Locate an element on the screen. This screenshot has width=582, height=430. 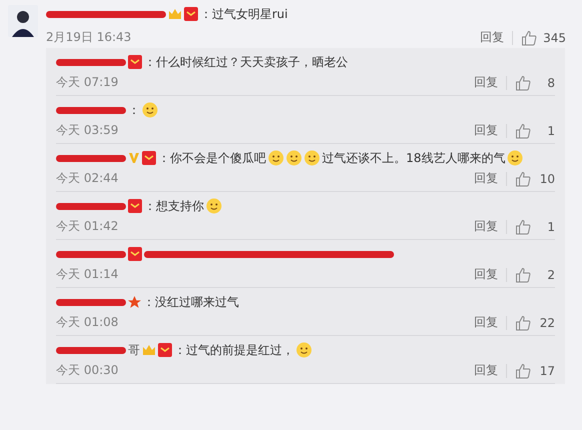
timestamp: 今天 03:59 is located at coordinates (87, 130).